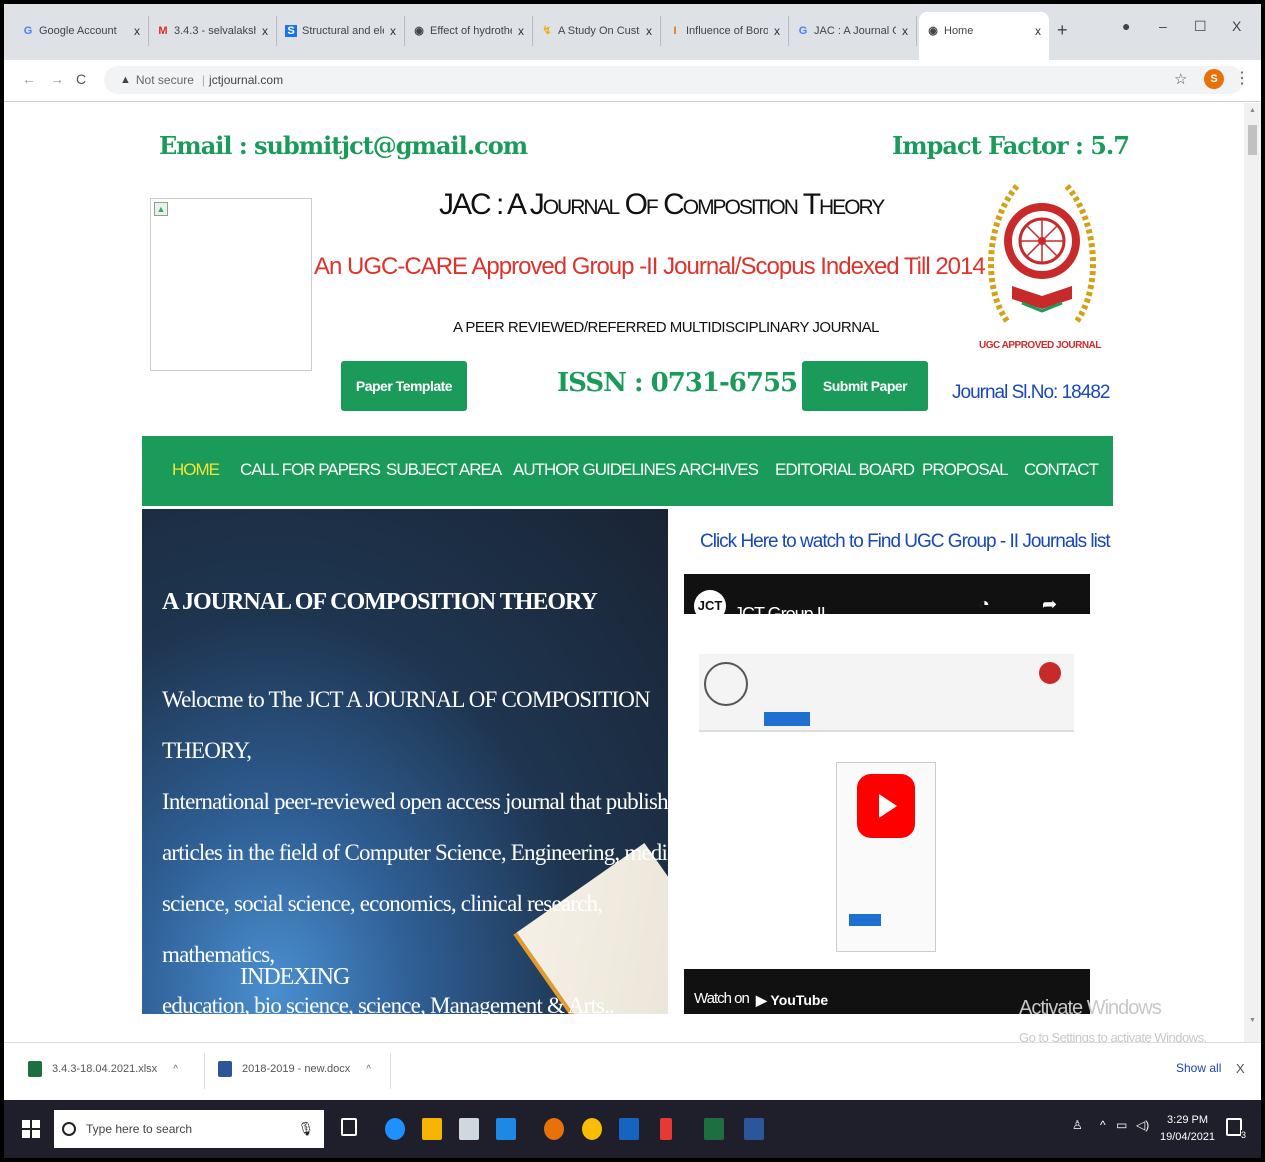  Describe the element at coordinates (57, 79) in the screenshot. I see `forward-button: →` at that location.